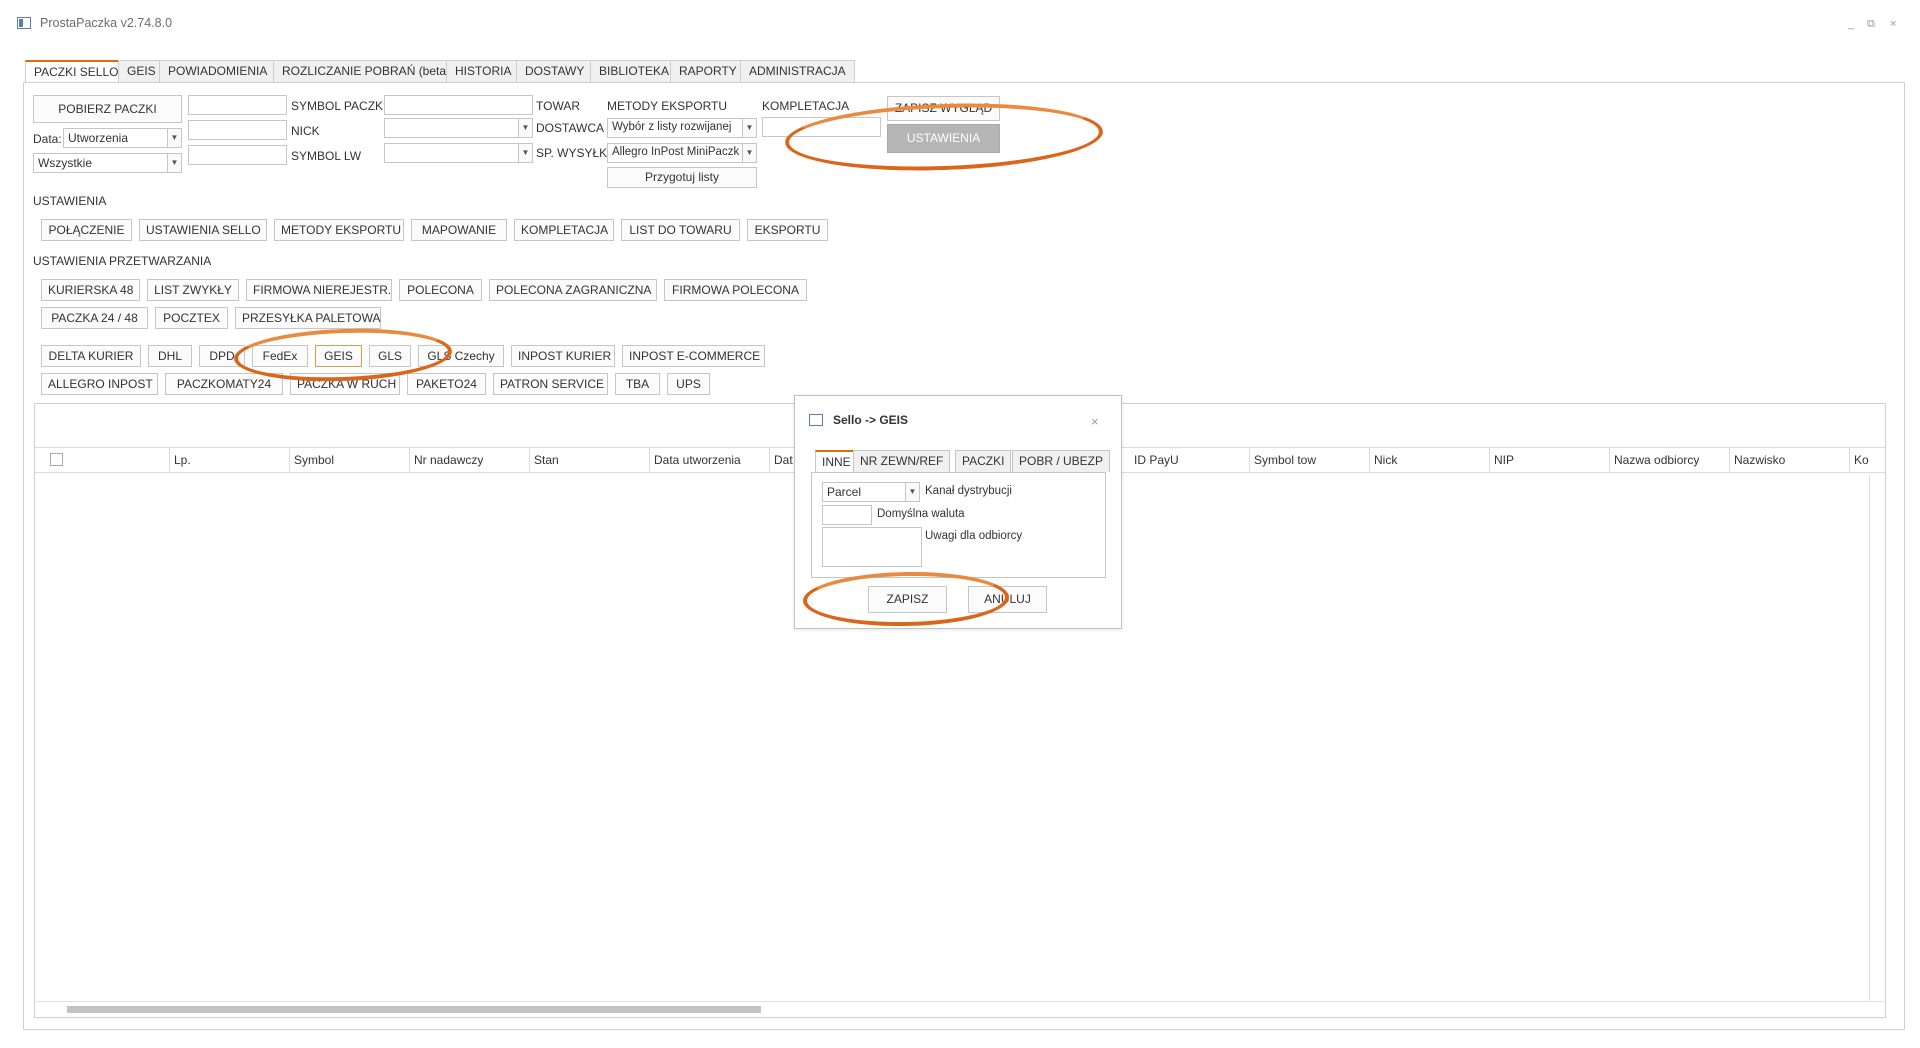  What do you see at coordinates (787, 230) in the screenshot?
I see `eksportu-button: EKSPORTU` at bounding box center [787, 230].